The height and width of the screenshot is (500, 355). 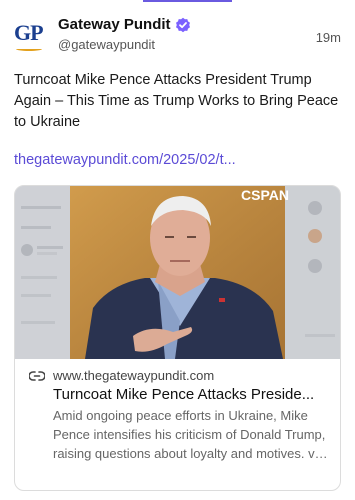 I want to click on card-domain: www.thegatewaypundit.com, so click(x=134, y=375).